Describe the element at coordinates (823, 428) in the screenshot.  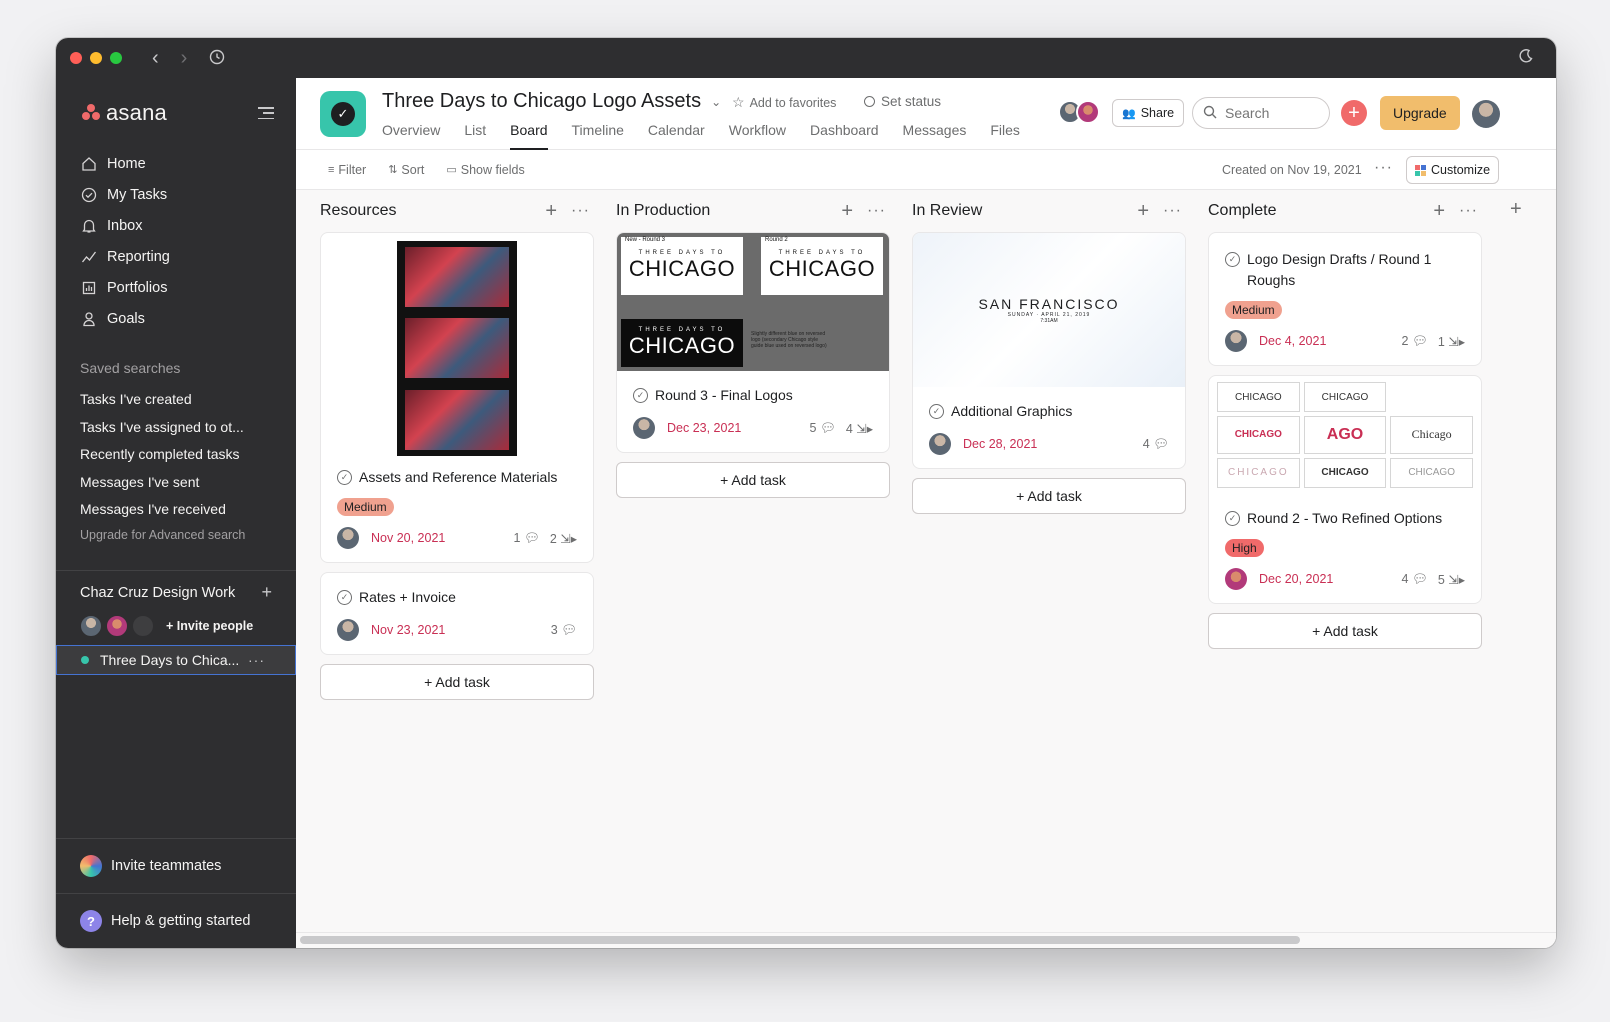
I see `comment-count: 5 💬︎` at that location.